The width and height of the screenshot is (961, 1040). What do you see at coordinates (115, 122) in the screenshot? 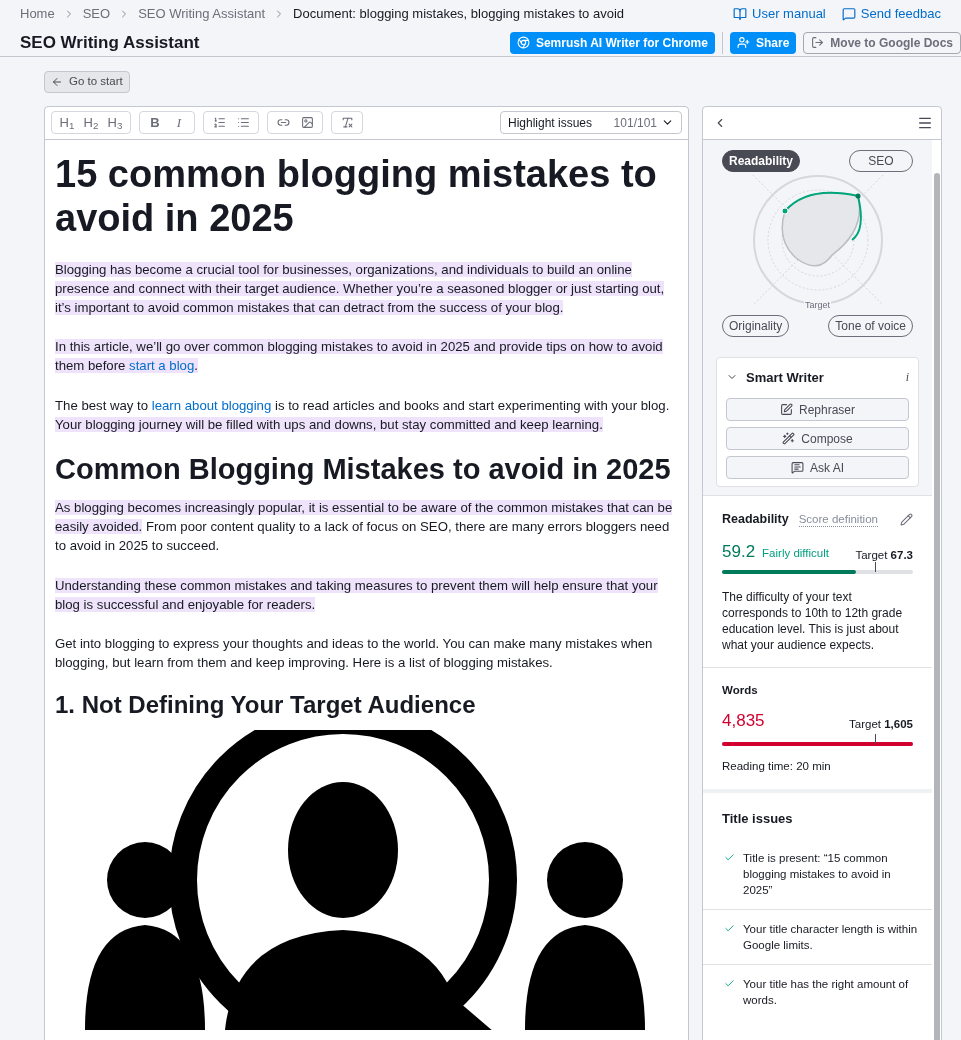
I see `toolbar-button: H$_{3}$` at bounding box center [115, 122].